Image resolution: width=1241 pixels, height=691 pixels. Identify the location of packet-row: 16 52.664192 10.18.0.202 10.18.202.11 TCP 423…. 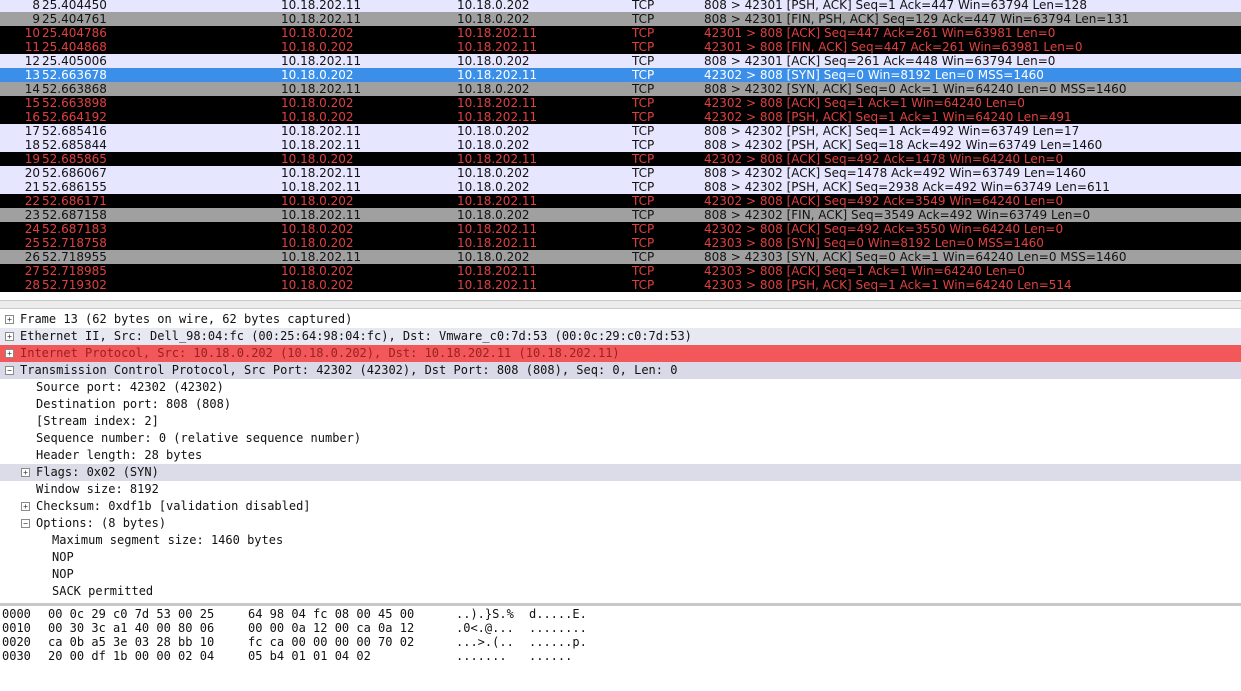
(620, 117).